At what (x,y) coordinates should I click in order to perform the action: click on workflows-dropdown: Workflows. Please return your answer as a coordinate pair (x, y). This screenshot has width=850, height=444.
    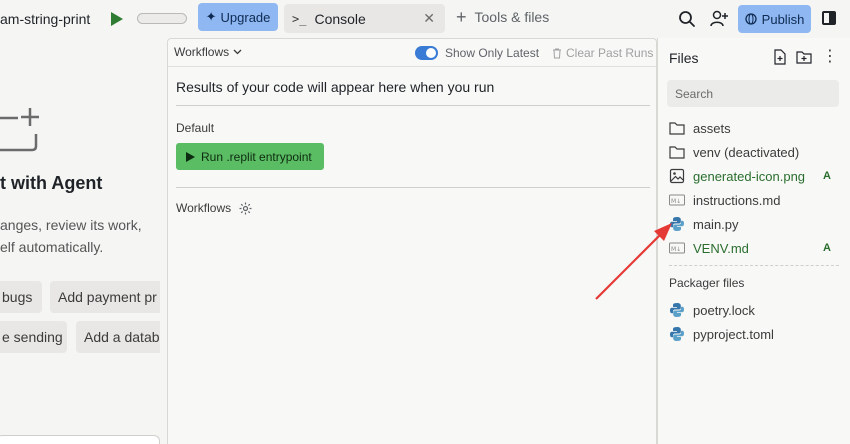
    Looking at the image, I should click on (208, 52).